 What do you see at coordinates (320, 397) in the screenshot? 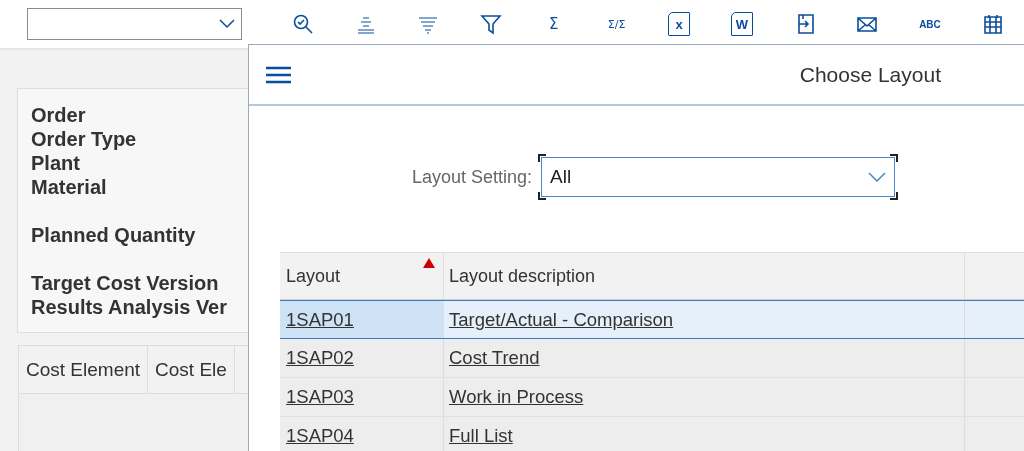
I see `layout-link: 1SAP03` at bounding box center [320, 397].